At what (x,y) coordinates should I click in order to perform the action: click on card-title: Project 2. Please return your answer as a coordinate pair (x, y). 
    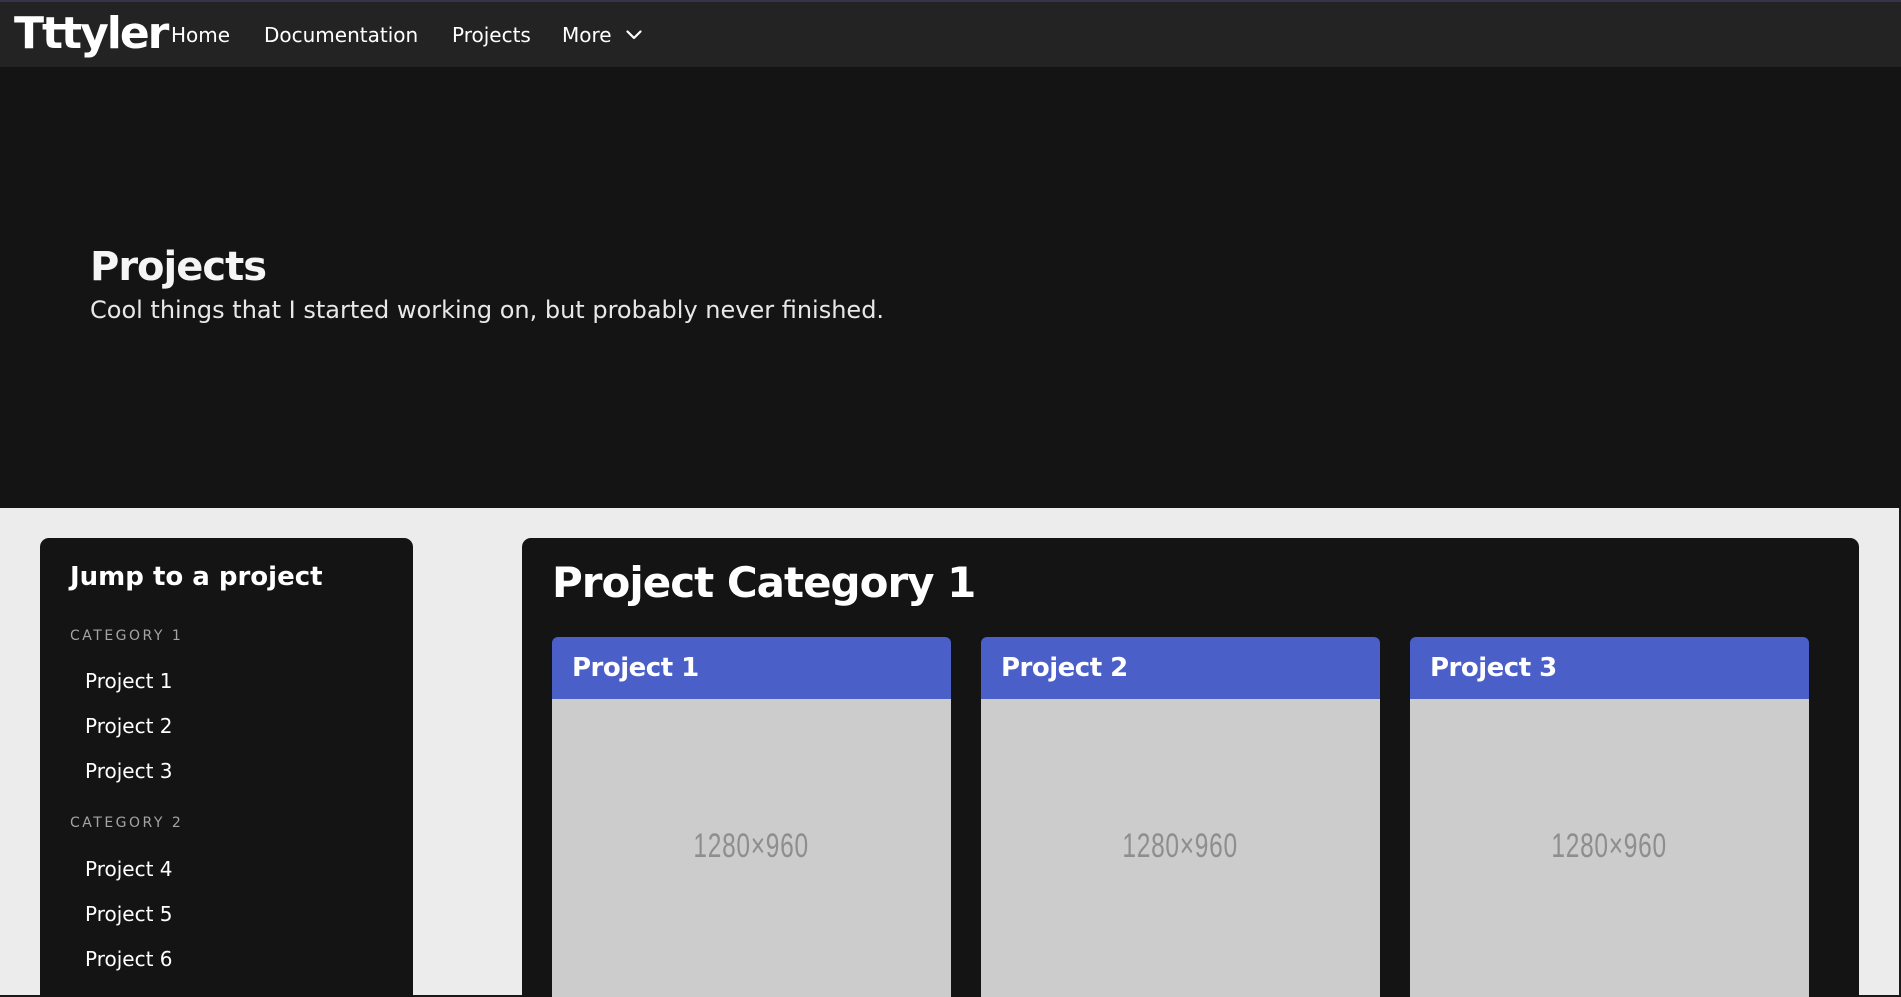
    Looking at the image, I should click on (1064, 668).